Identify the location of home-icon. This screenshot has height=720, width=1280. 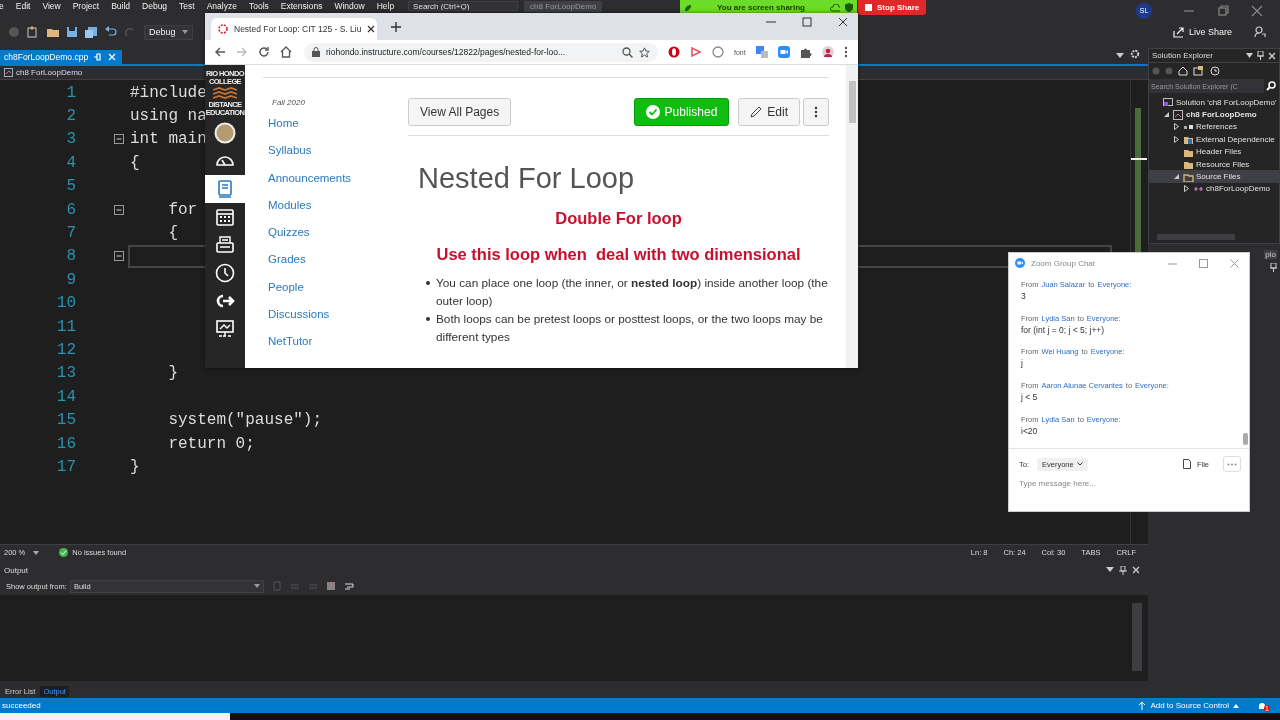
(286, 52).